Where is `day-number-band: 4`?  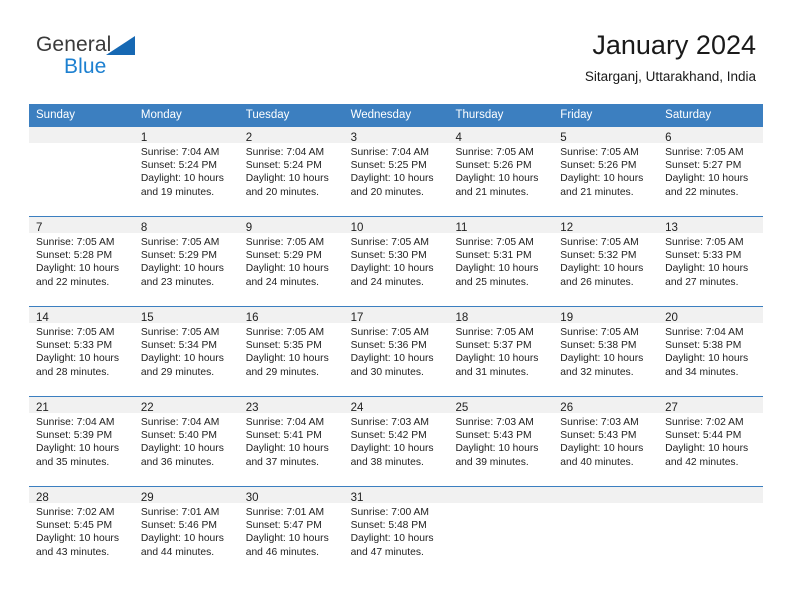
day-number-band: 4 is located at coordinates (501, 135).